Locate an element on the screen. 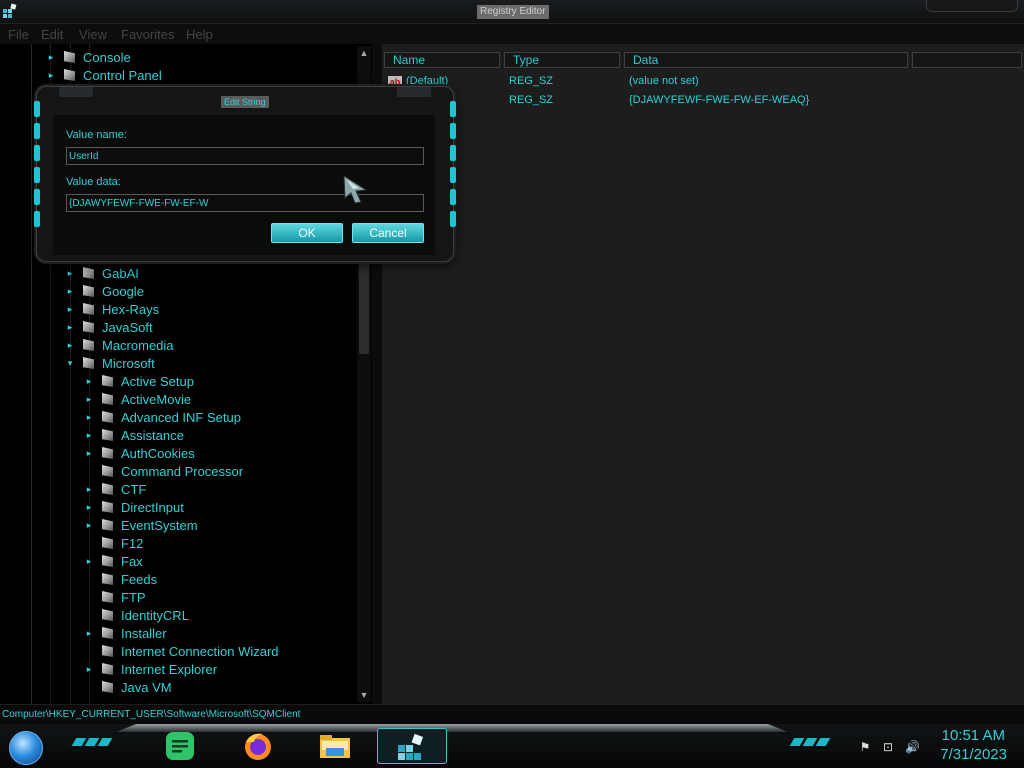 The height and width of the screenshot is (768, 1024). firefox-icon is located at coordinates (258, 746).